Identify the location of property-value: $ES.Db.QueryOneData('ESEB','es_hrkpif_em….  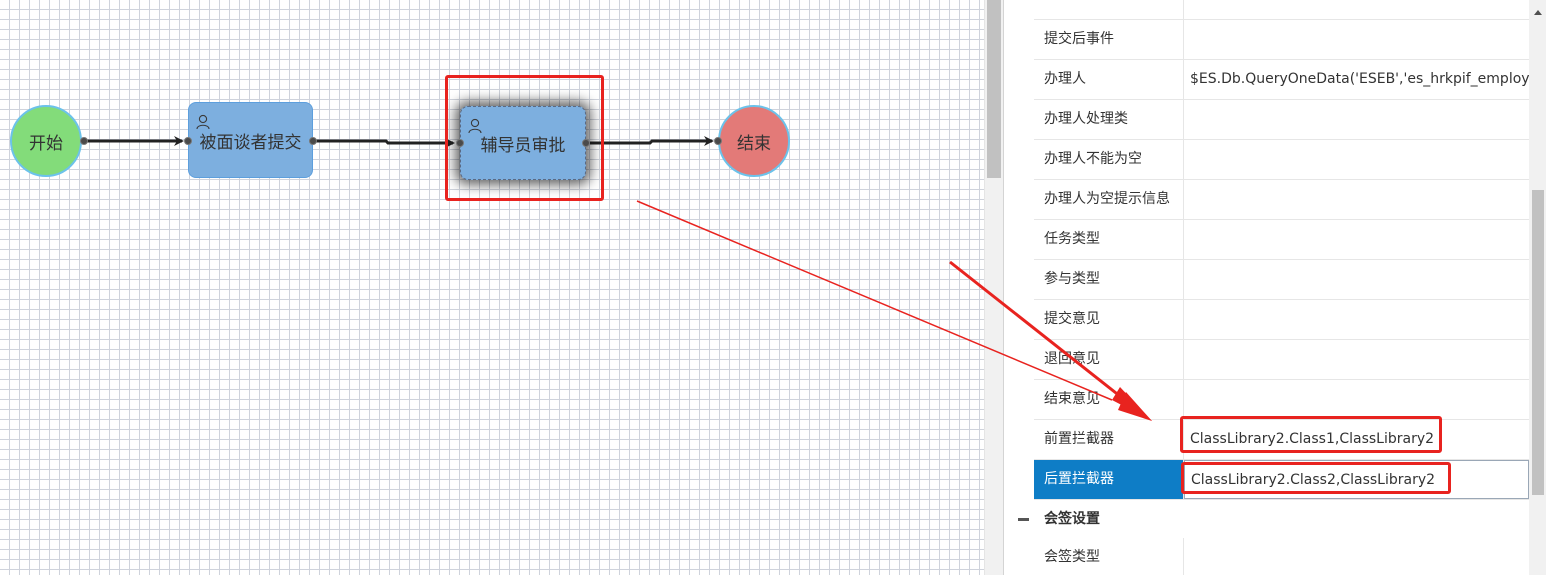
(1356, 79).